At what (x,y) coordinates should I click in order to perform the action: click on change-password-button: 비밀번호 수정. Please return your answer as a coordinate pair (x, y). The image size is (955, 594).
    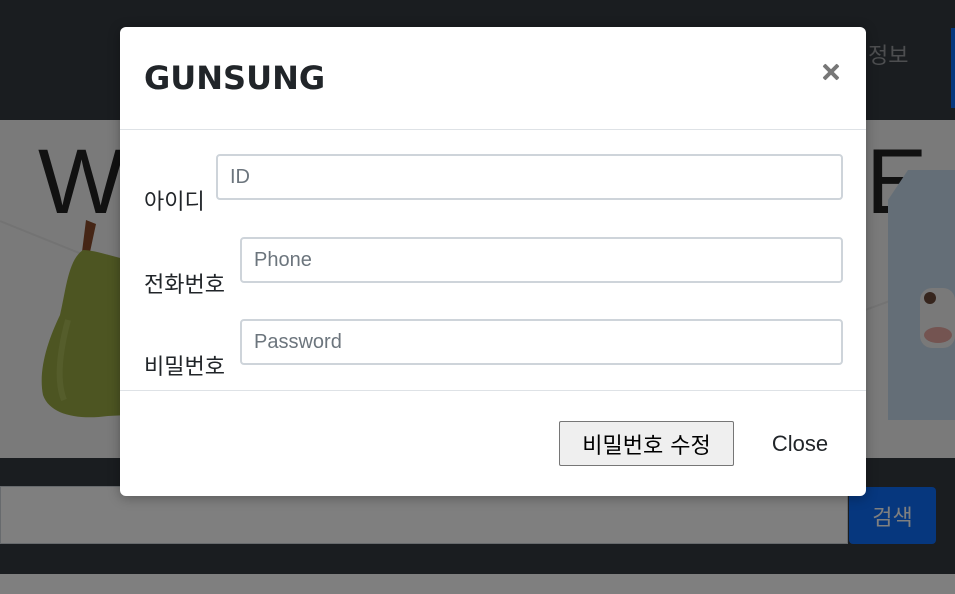
    Looking at the image, I should click on (646, 443).